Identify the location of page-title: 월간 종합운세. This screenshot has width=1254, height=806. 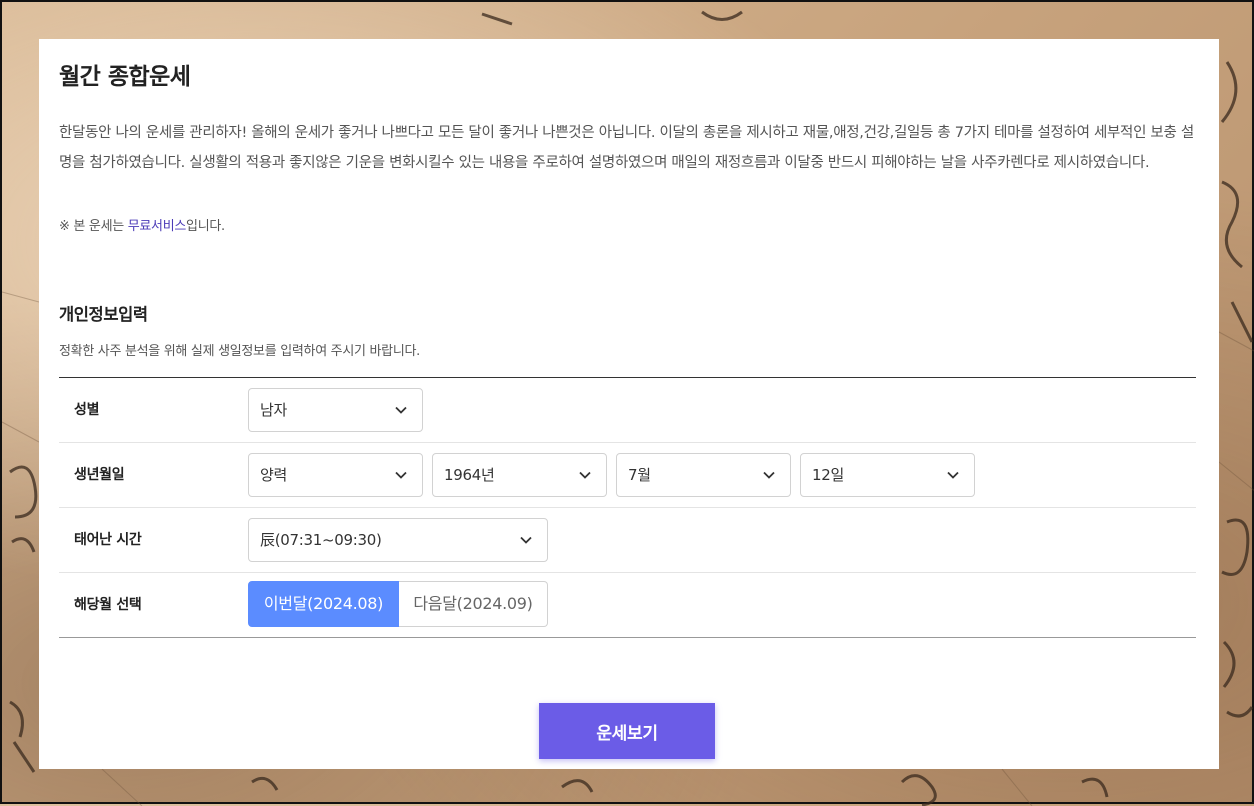
(125, 77).